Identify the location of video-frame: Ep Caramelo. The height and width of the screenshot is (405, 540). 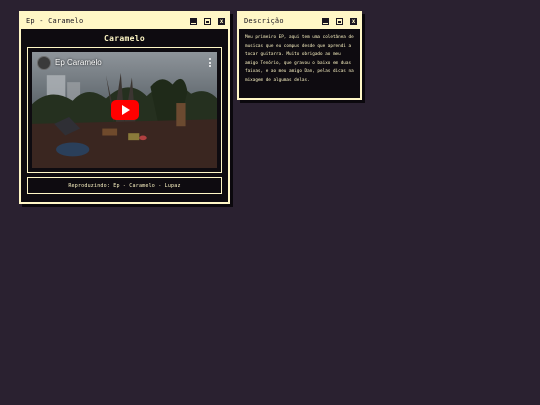
(124, 110).